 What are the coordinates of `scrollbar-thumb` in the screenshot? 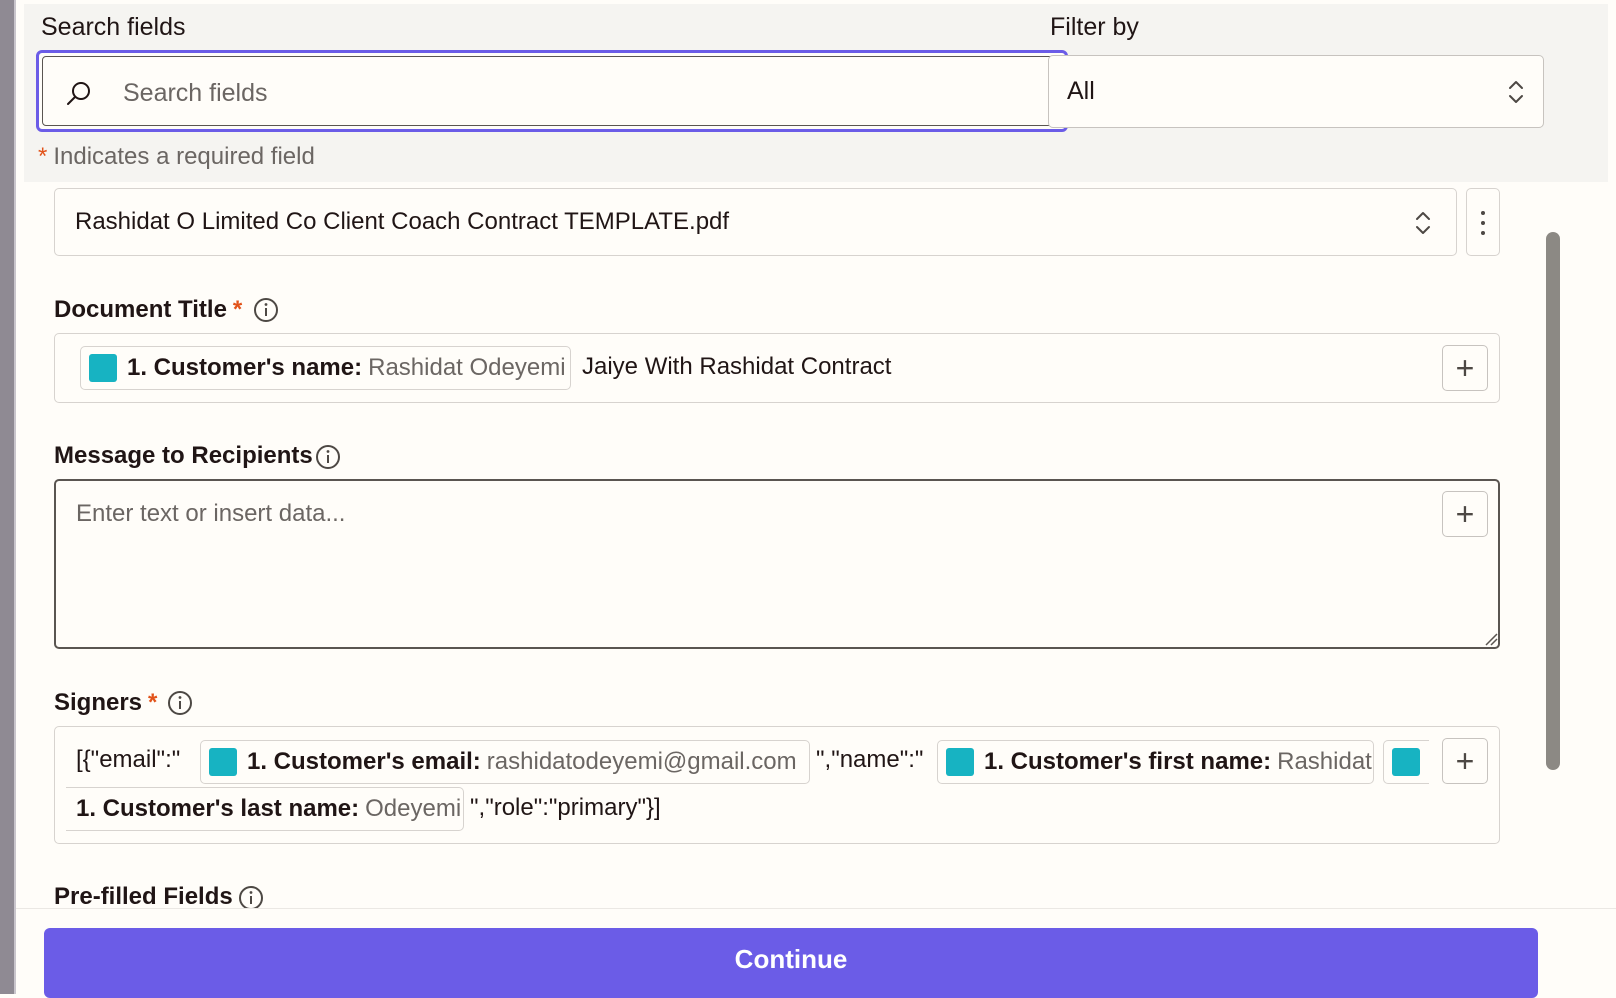 It's located at (1553, 501).